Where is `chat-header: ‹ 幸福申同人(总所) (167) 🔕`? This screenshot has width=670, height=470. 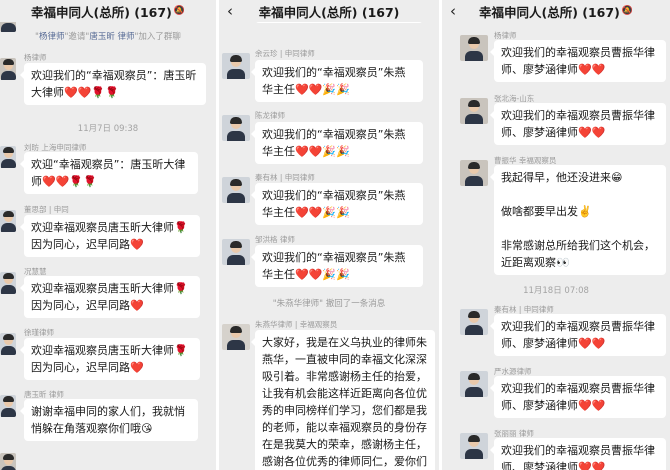
chat-header: ‹ 幸福申同人(总所) (167) 🔕 is located at coordinates (556, 11).